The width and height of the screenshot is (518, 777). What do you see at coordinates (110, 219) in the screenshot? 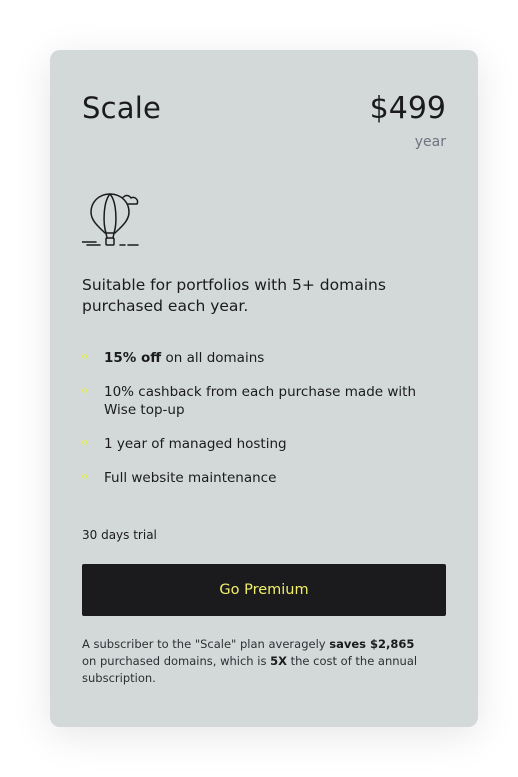
I see `hot-air-balloon-icon` at bounding box center [110, 219].